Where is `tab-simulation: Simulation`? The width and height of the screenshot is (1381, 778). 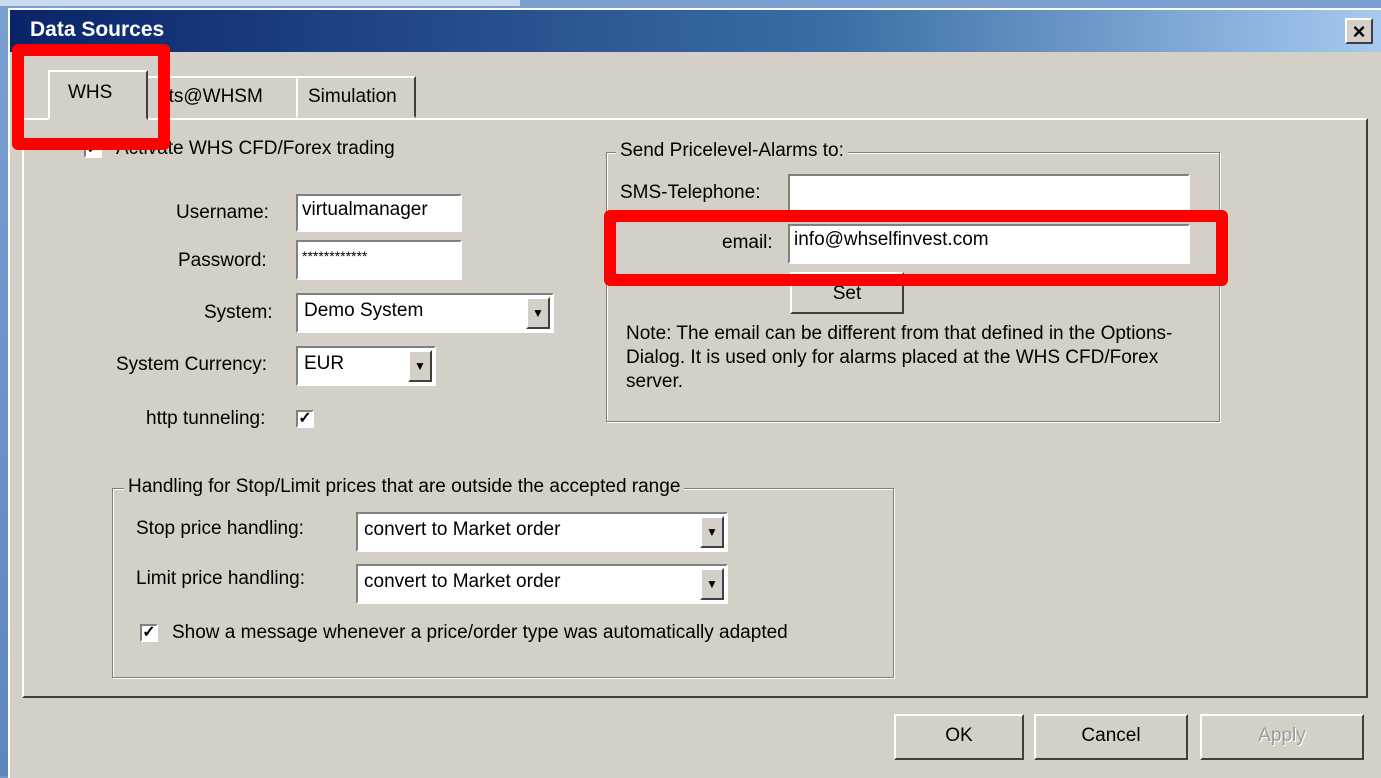 tab-simulation: Simulation is located at coordinates (356, 97).